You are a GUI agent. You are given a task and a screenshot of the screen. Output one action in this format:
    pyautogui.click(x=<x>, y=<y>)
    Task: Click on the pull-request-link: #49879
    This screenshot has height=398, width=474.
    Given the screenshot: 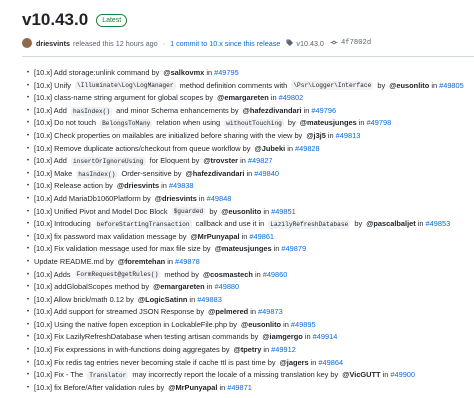 What is the action you would take?
    pyautogui.click(x=293, y=249)
    